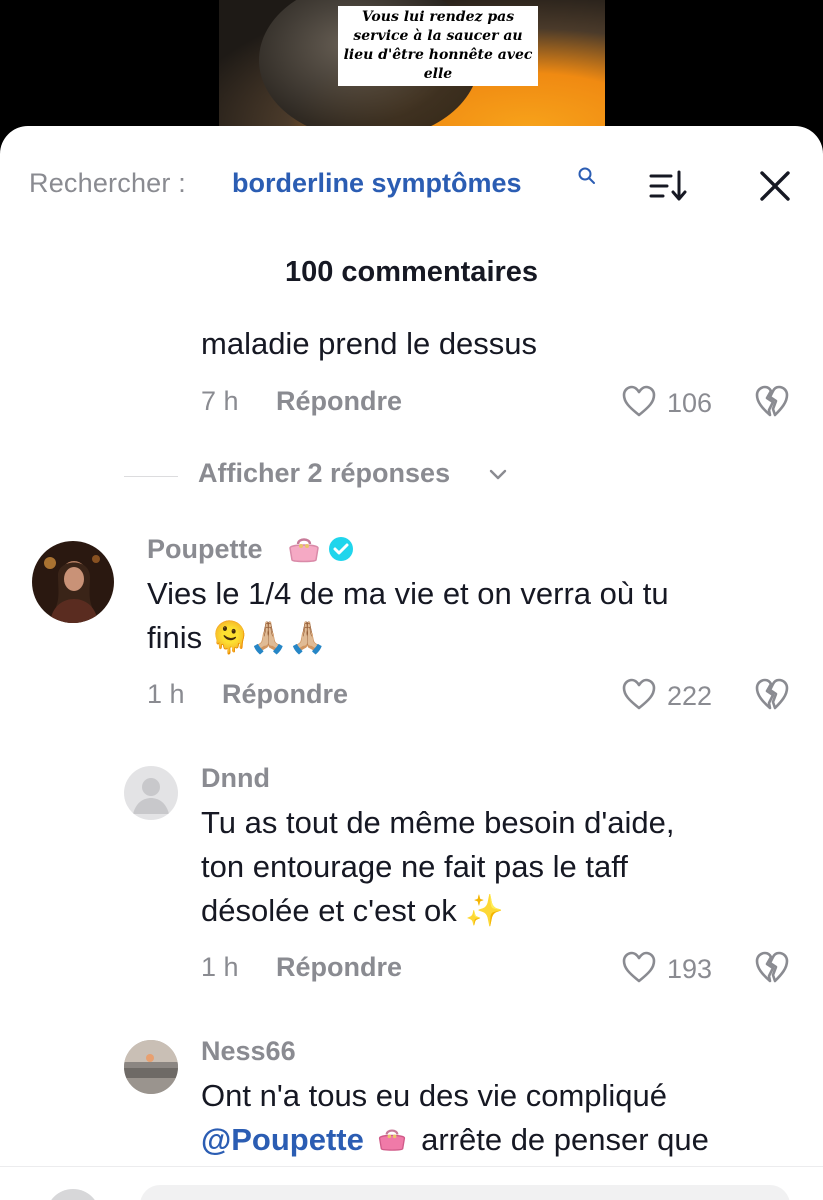 The image size is (823, 1200). I want to click on comment-input, so click(465, 1192).